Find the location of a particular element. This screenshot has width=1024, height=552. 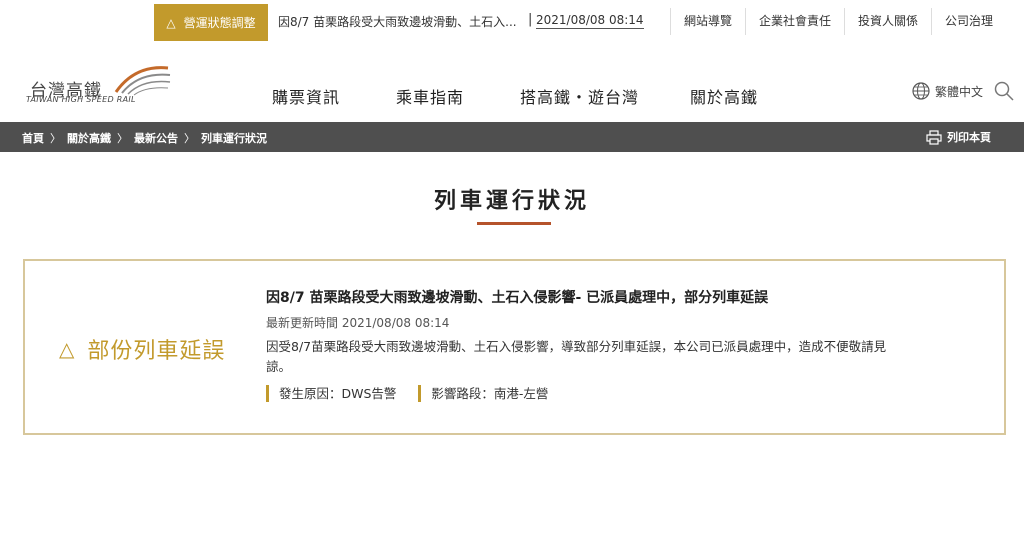

notice-updated-time: 2021/08/08 08:14 is located at coordinates (395, 323).